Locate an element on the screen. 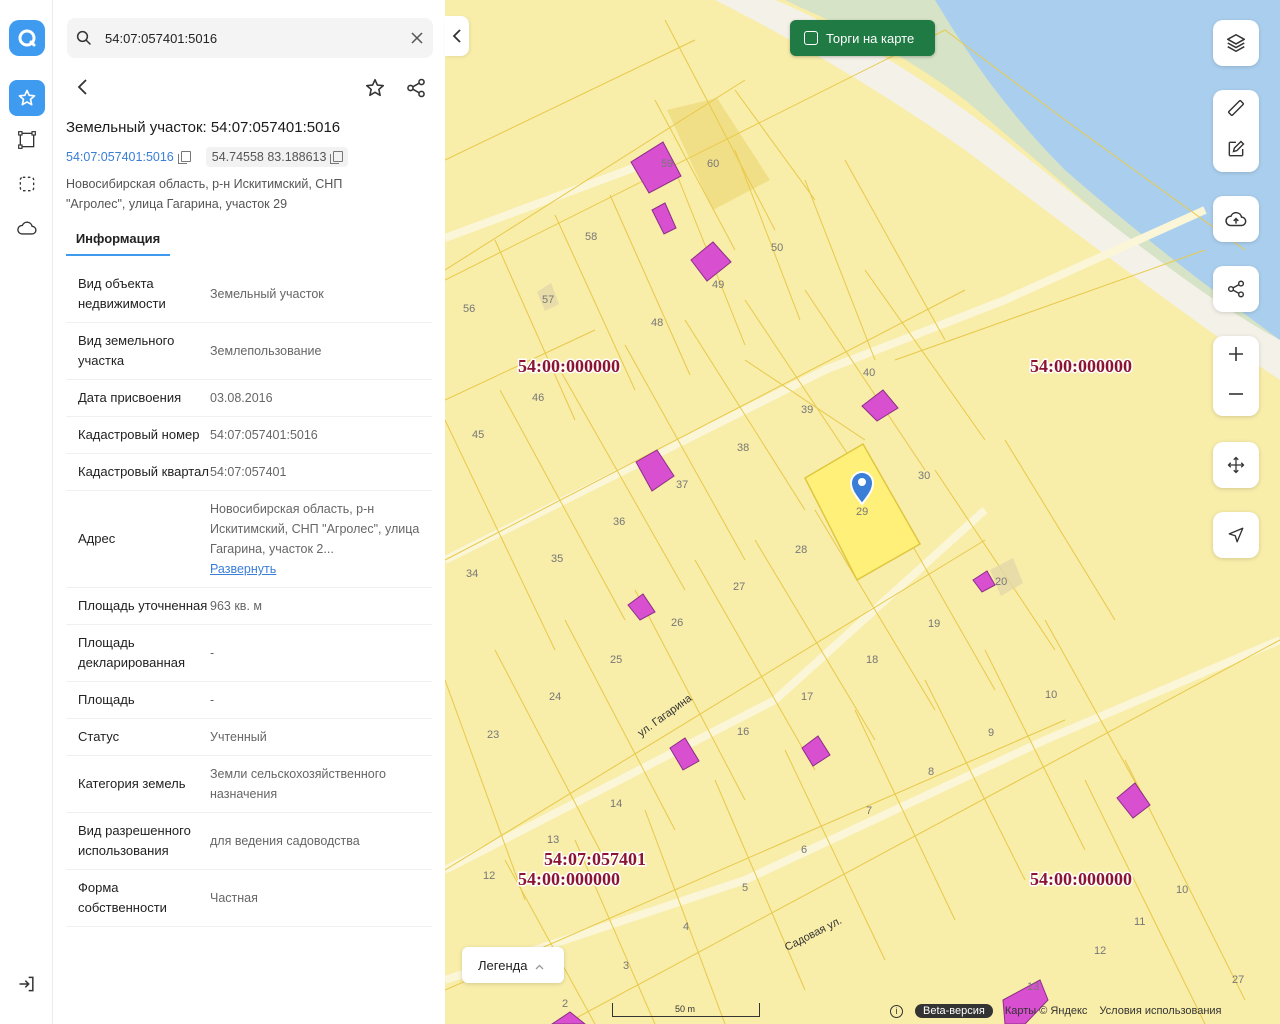 This screenshot has width=1280, height=1024. zoom-out-icon is located at coordinates (1236, 396).